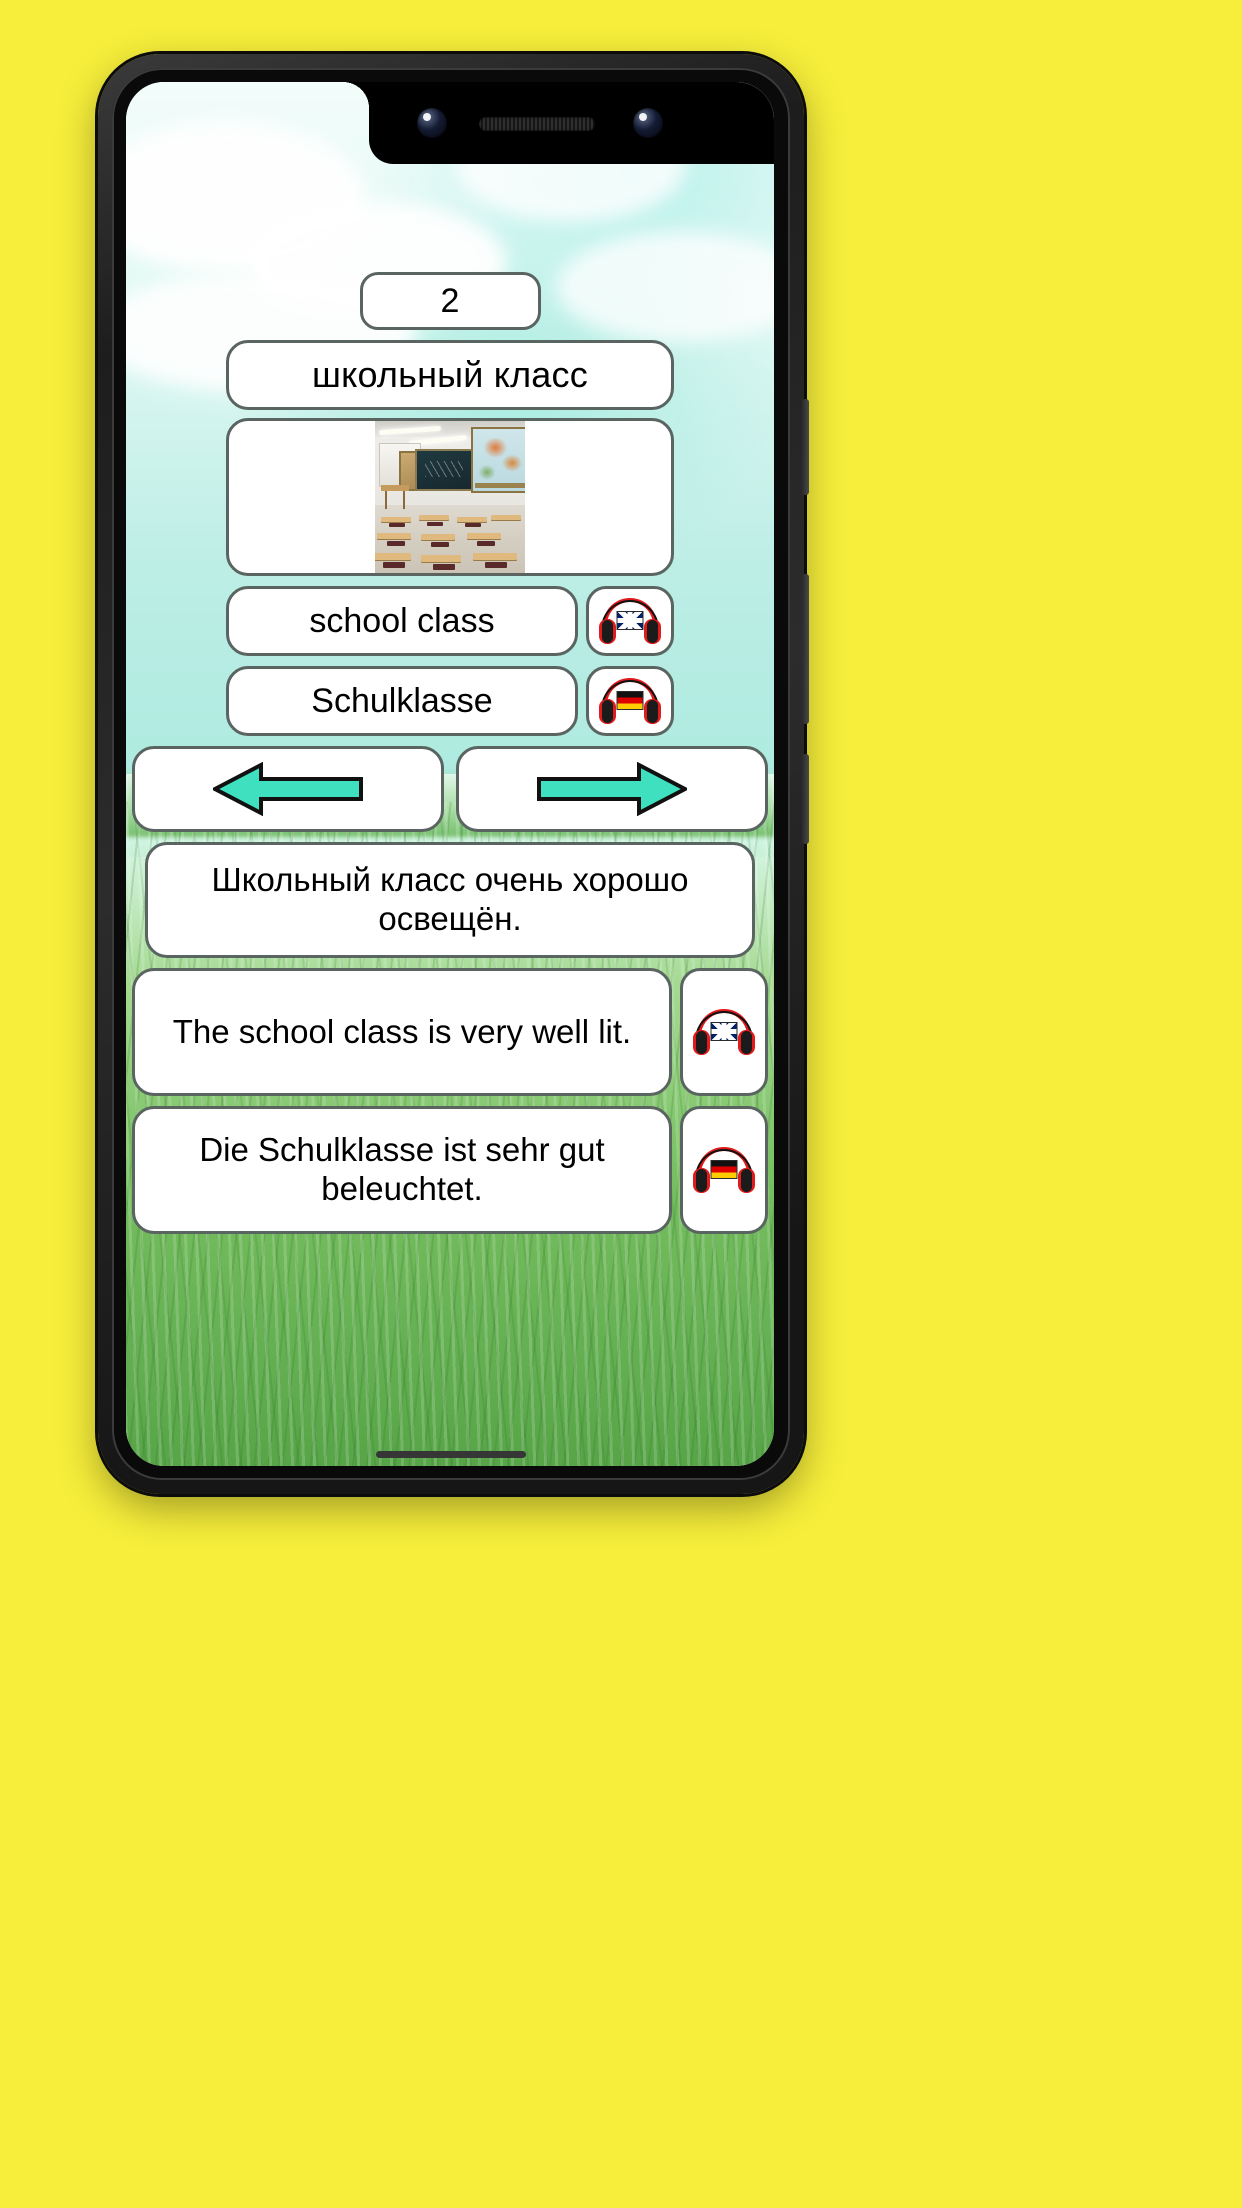 The image size is (1242, 2208). I want to click on sentence-row-english: The school class is very well lit., so click(450, 1032).